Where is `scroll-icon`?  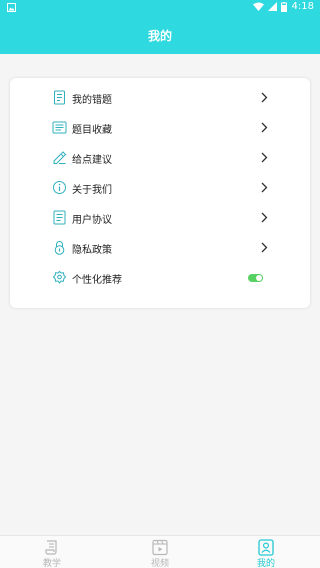
scroll-icon is located at coordinates (51, 547).